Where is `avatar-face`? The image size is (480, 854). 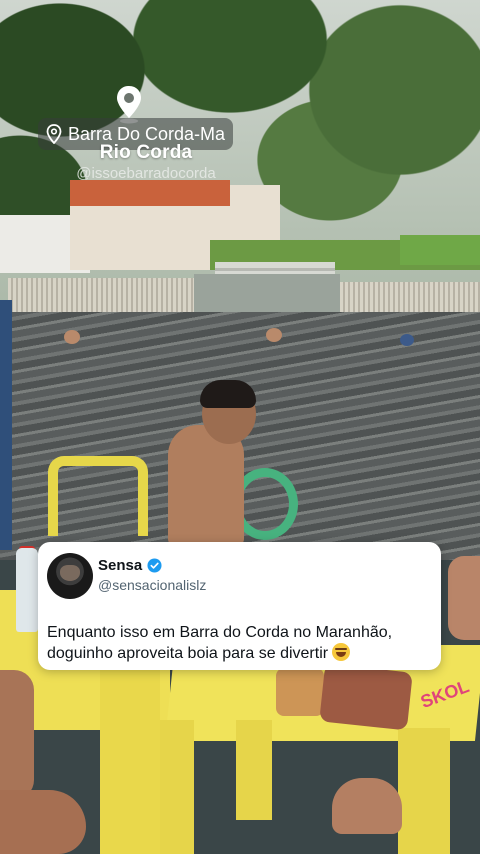 avatar-face is located at coordinates (70, 573).